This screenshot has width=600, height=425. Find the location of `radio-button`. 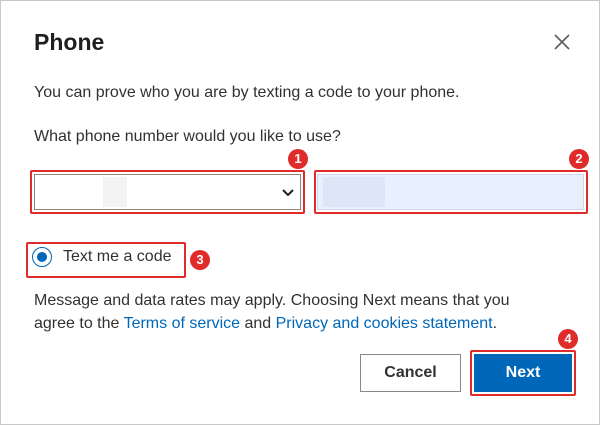

radio-button is located at coordinates (42, 257).